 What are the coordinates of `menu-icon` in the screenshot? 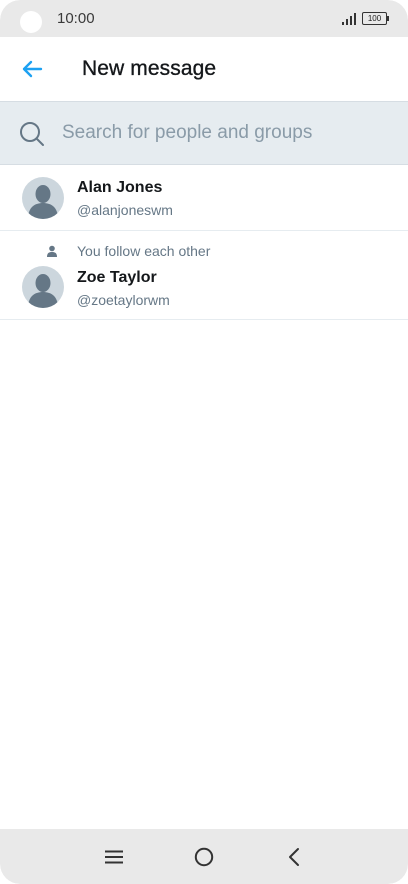 It's located at (114, 857).